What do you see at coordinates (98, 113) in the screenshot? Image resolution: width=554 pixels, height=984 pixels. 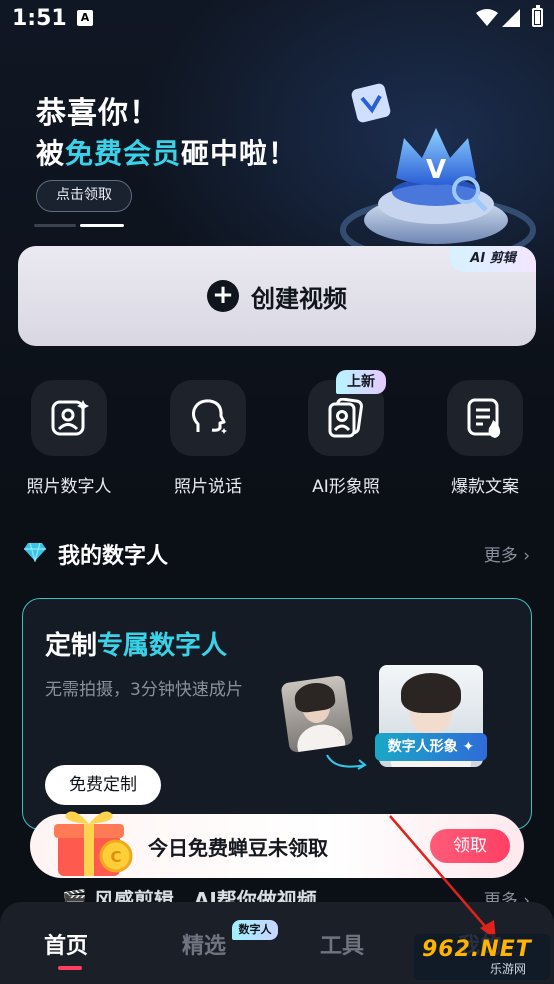 I see `banner-title: 恭喜你！` at bounding box center [98, 113].